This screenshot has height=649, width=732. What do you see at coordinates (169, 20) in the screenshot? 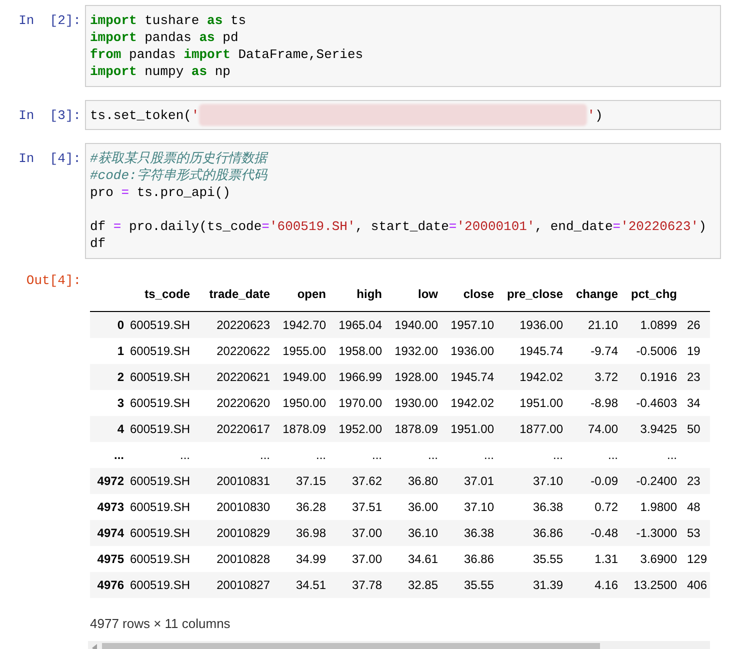
I see `code-line: import tushare as ts` at bounding box center [169, 20].